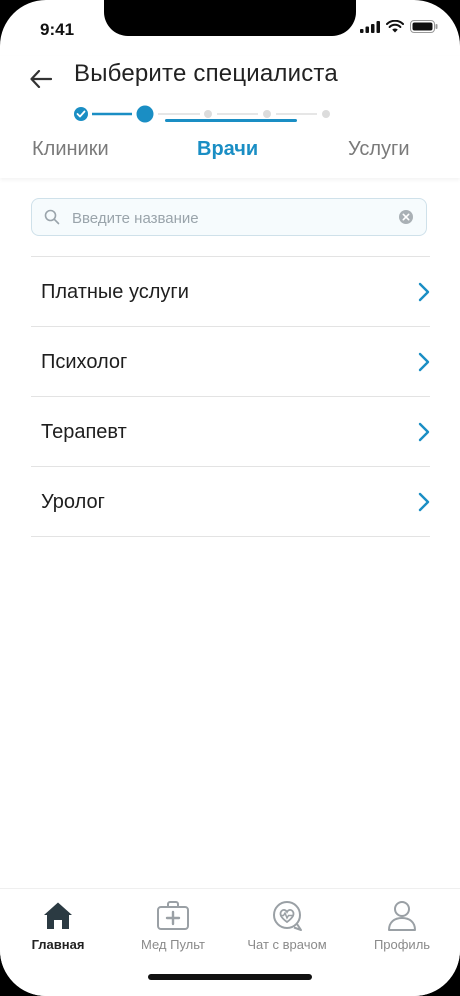 The height and width of the screenshot is (996, 460). Describe the element at coordinates (230, 432) in the screenshot. I see `list-item-therapist: Терапевт` at that location.